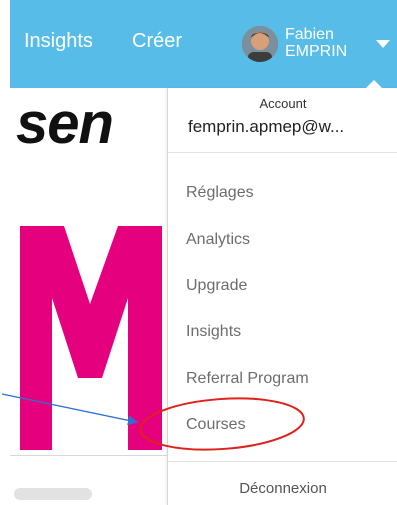  I want to click on annotation-arrow, so click(69, 409).